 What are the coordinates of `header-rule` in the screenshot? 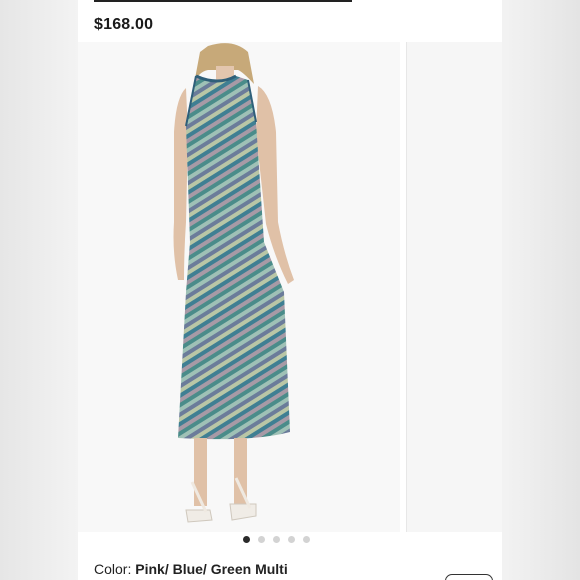 It's located at (223, 1).